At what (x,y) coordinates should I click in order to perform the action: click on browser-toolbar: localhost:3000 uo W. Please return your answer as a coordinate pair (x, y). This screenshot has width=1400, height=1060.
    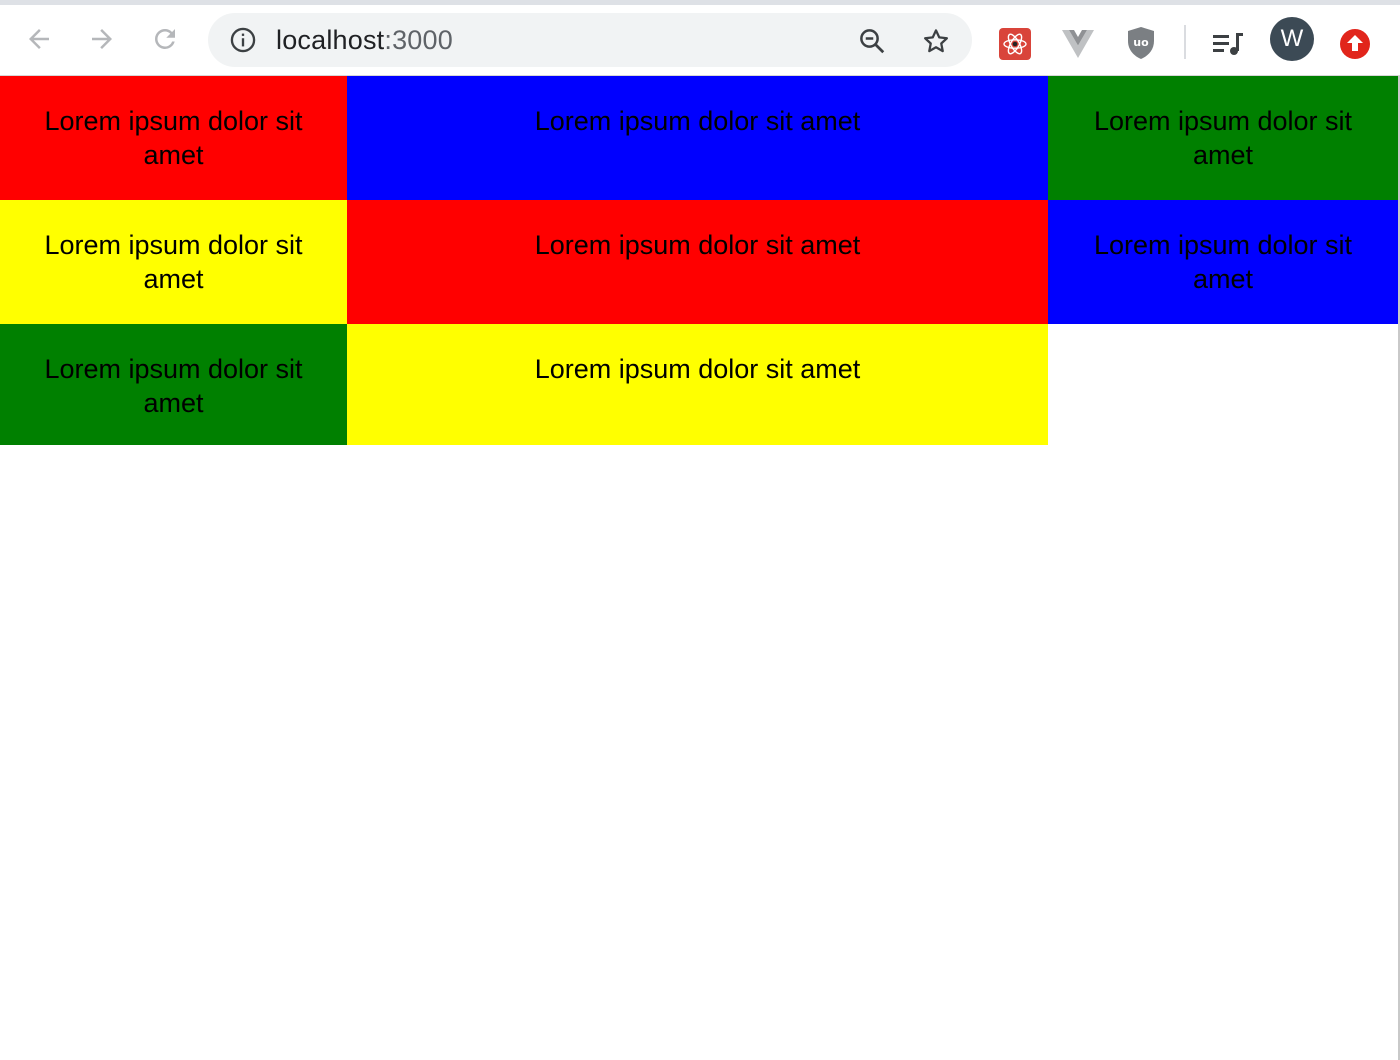
    Looking at the image, I should click on (700, 38).